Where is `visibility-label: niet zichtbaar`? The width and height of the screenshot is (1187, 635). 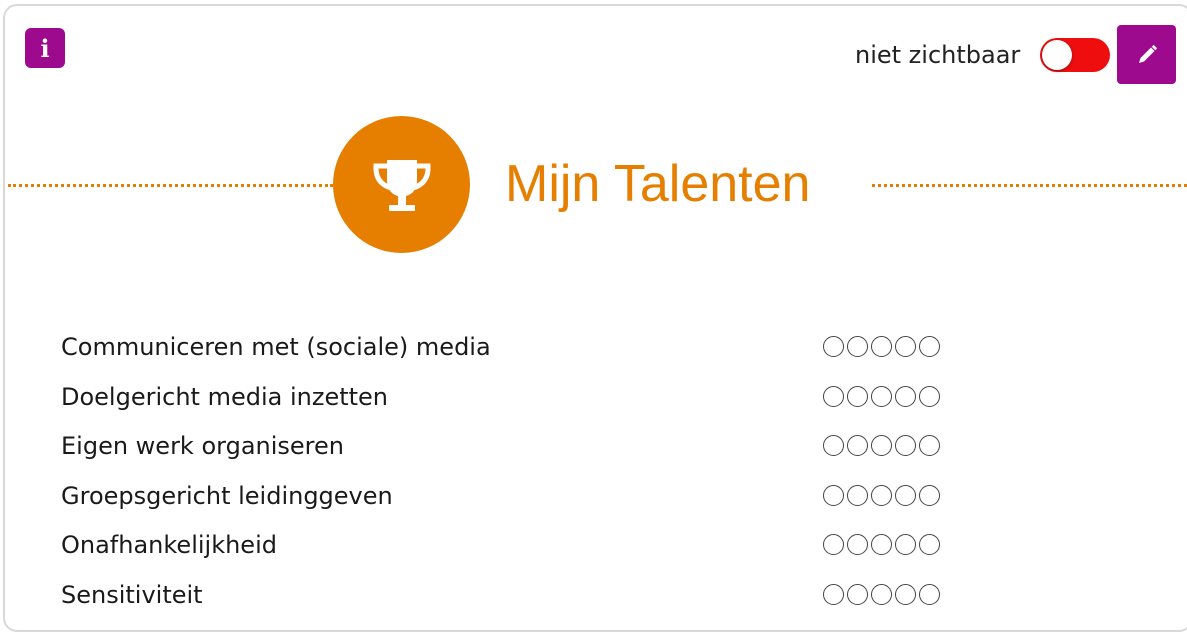
visibility-label: niet zichtbaar is located at coordinates (938, 55).